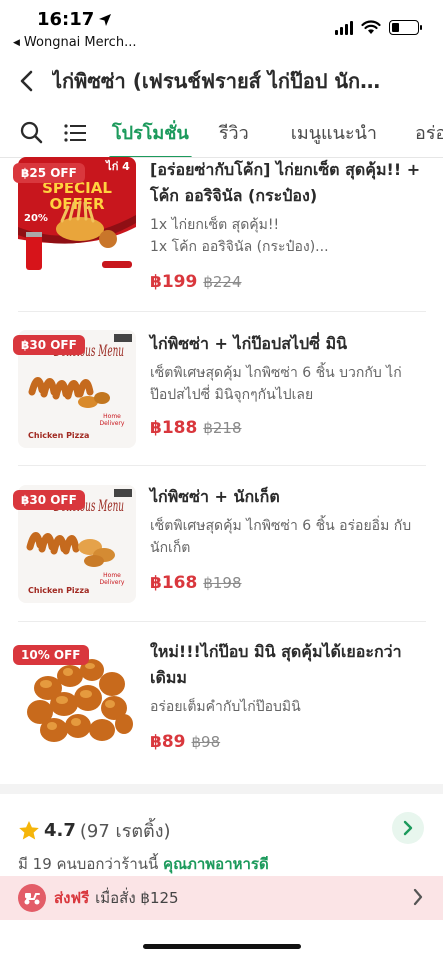 The width and height of the screenshot is (443, 960). I want to click on promo-image-line2: OFFER, so click(76, 204).